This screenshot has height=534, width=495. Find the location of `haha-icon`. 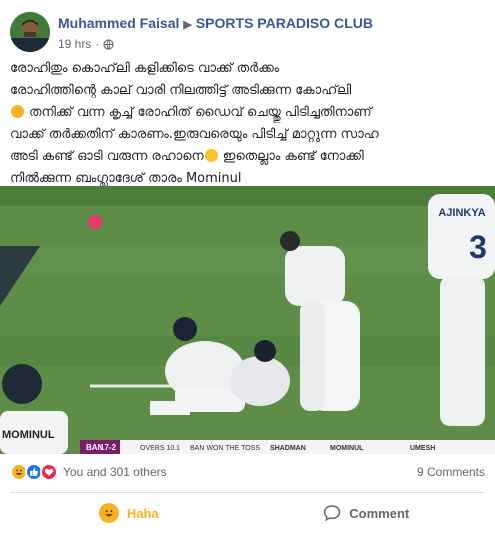

haha-icon is located at coordinates (108, 513).